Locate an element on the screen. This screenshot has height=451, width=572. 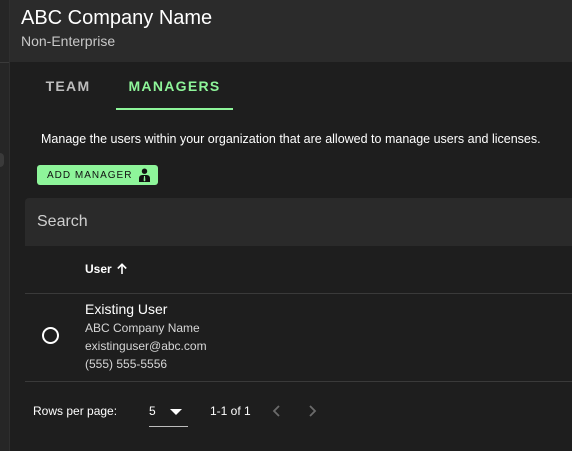
user-email: existinguser@abc.com is located at coordinates (146, 346).